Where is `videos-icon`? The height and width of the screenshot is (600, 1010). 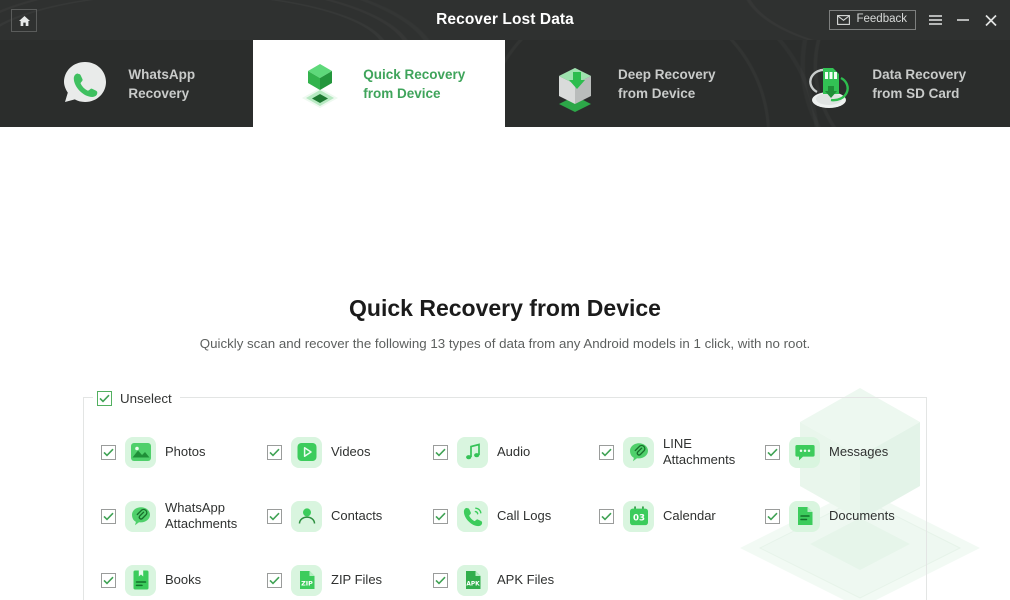
videos-icon is located at coordinates (306, 452).